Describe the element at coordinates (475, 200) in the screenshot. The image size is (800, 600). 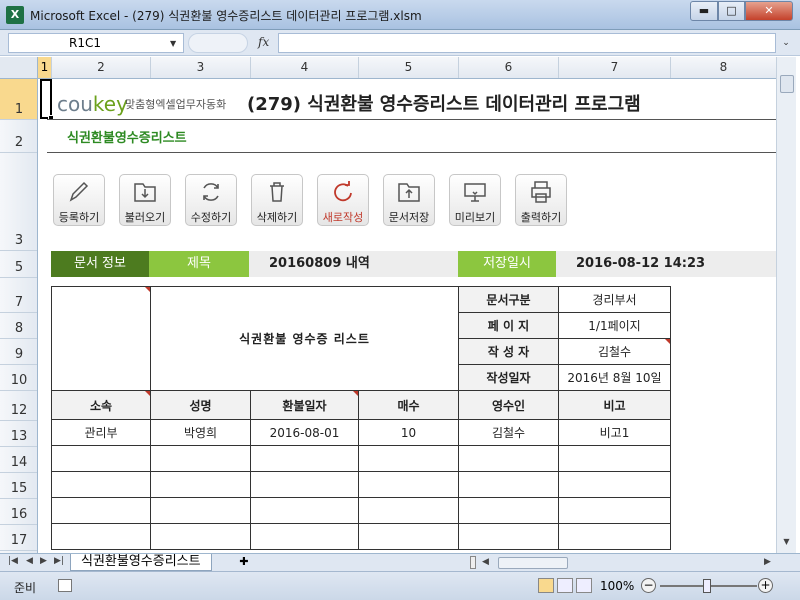
I see `preview-button: 미리보기` at that location.